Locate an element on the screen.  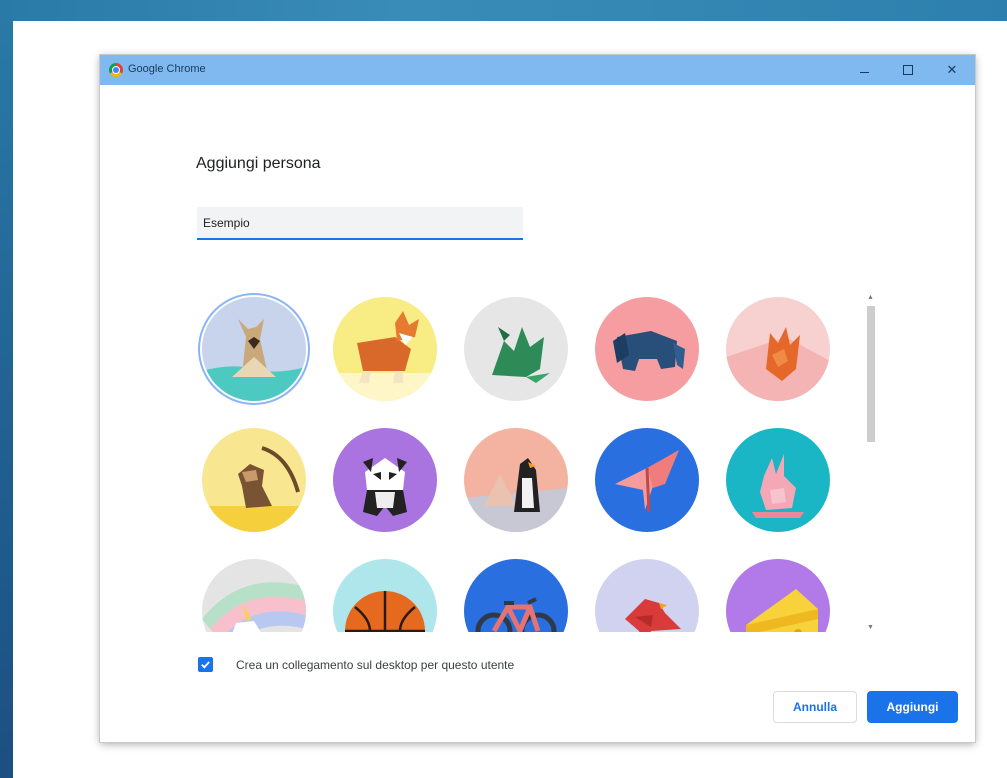
bike-icon is located at coordinates (516, 595).